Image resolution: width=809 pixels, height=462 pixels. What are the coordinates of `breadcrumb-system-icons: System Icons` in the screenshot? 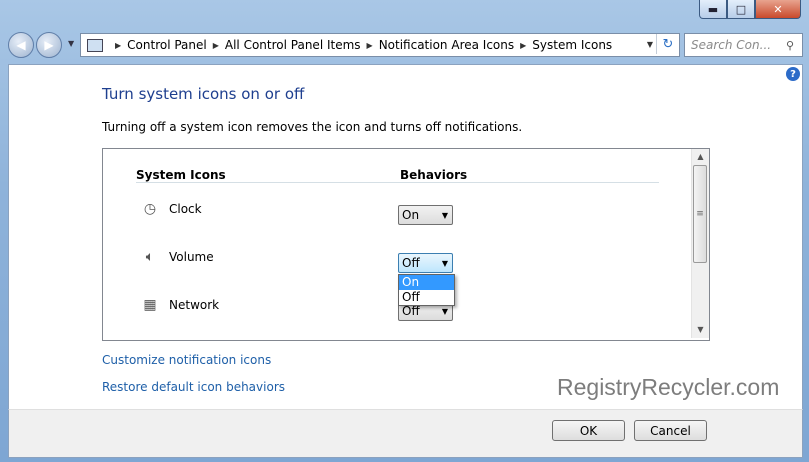 It's located at (572, 45).